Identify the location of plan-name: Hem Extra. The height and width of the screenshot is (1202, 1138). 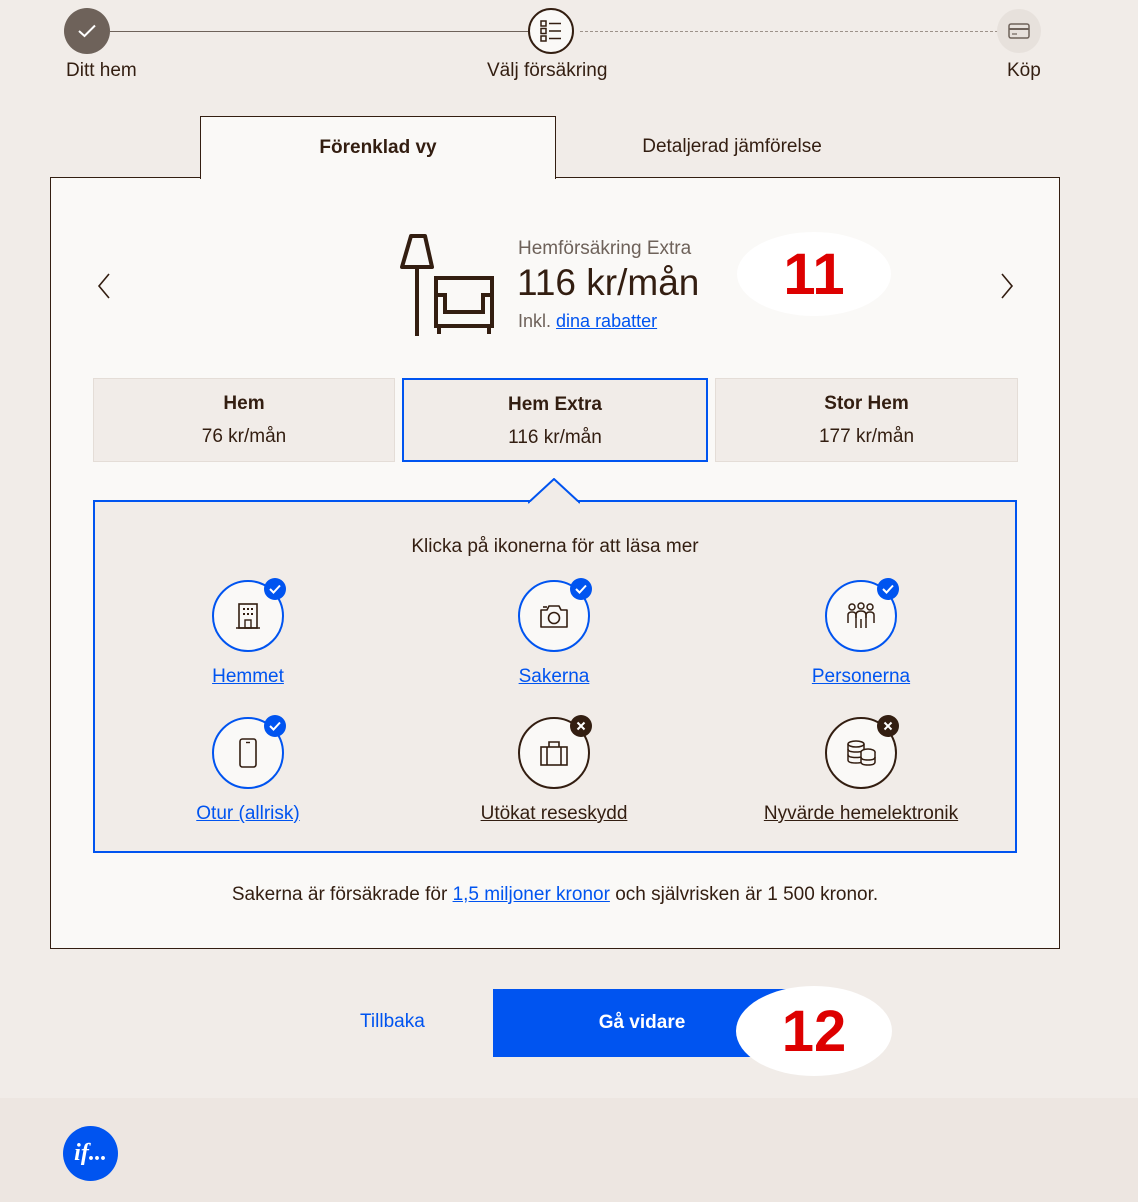
(555, 404).